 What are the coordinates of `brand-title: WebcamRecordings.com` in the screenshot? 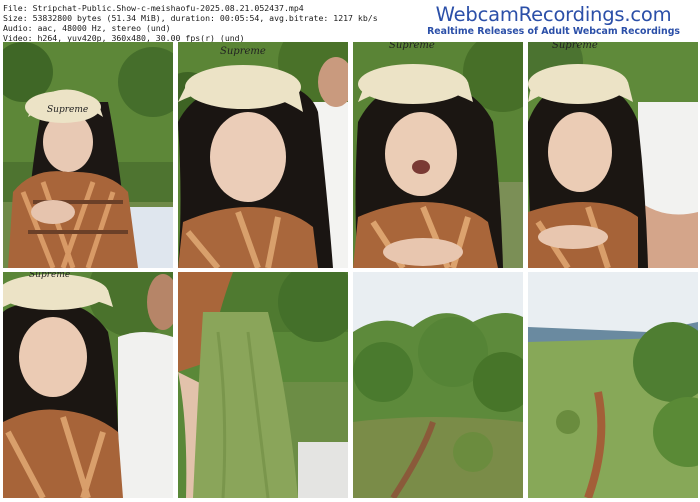 It's located at (553, 14).